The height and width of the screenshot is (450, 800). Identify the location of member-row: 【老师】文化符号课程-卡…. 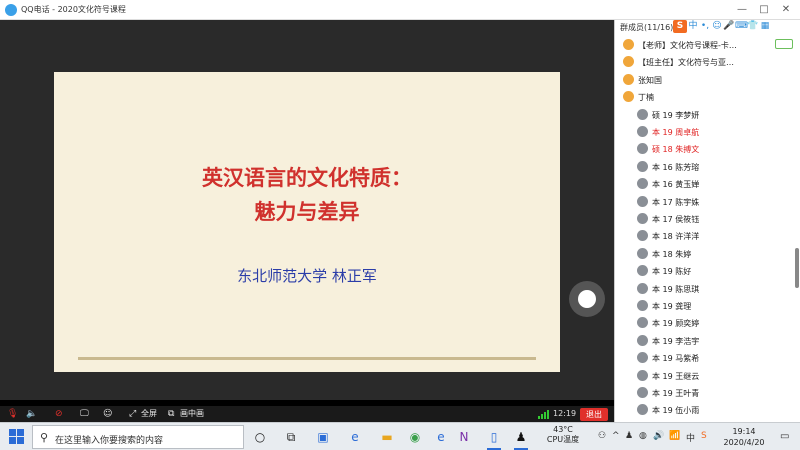
(704, 44).